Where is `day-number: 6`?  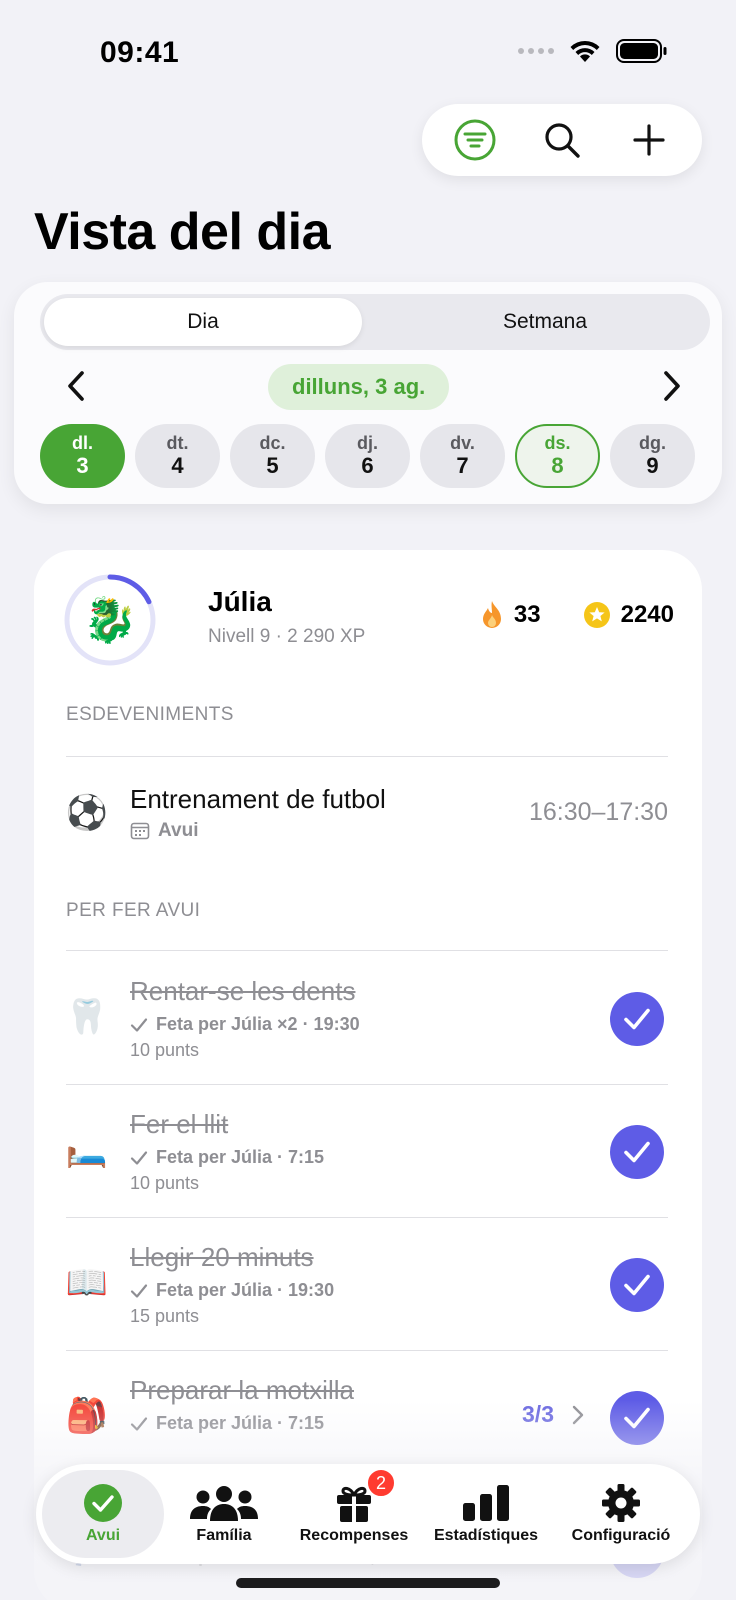
day-number: 6 is located at coordinates (367, 465).